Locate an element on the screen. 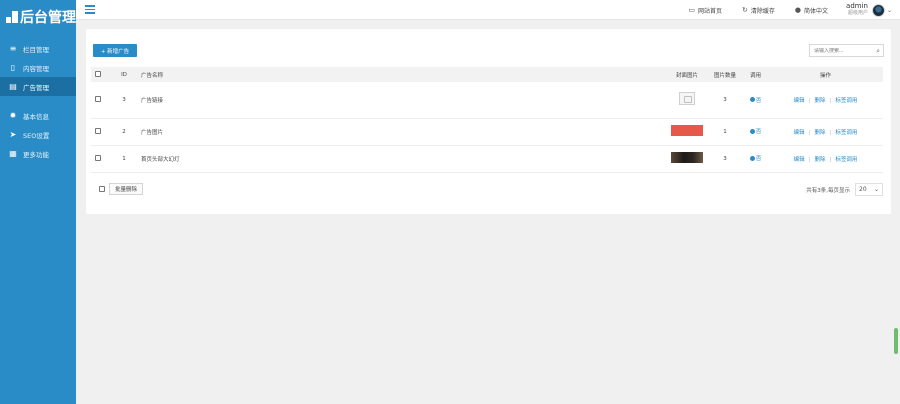 The image size is (900, 404). site-home-label: 网站首页 is located at coordinates (710, 11).